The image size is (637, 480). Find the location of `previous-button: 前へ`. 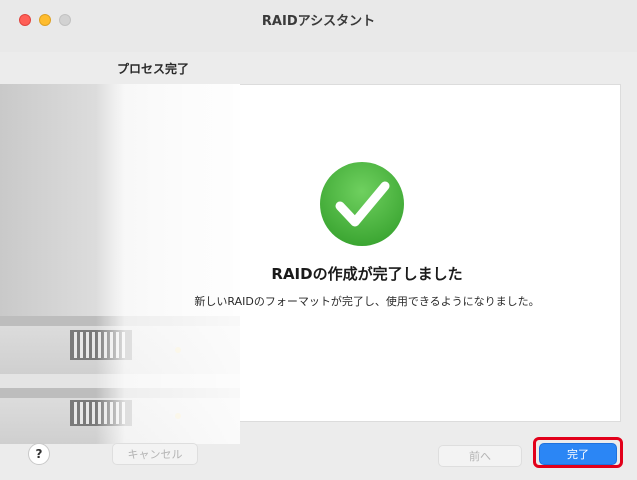

previous-button: 前へ is located at coordinates (480, 456).